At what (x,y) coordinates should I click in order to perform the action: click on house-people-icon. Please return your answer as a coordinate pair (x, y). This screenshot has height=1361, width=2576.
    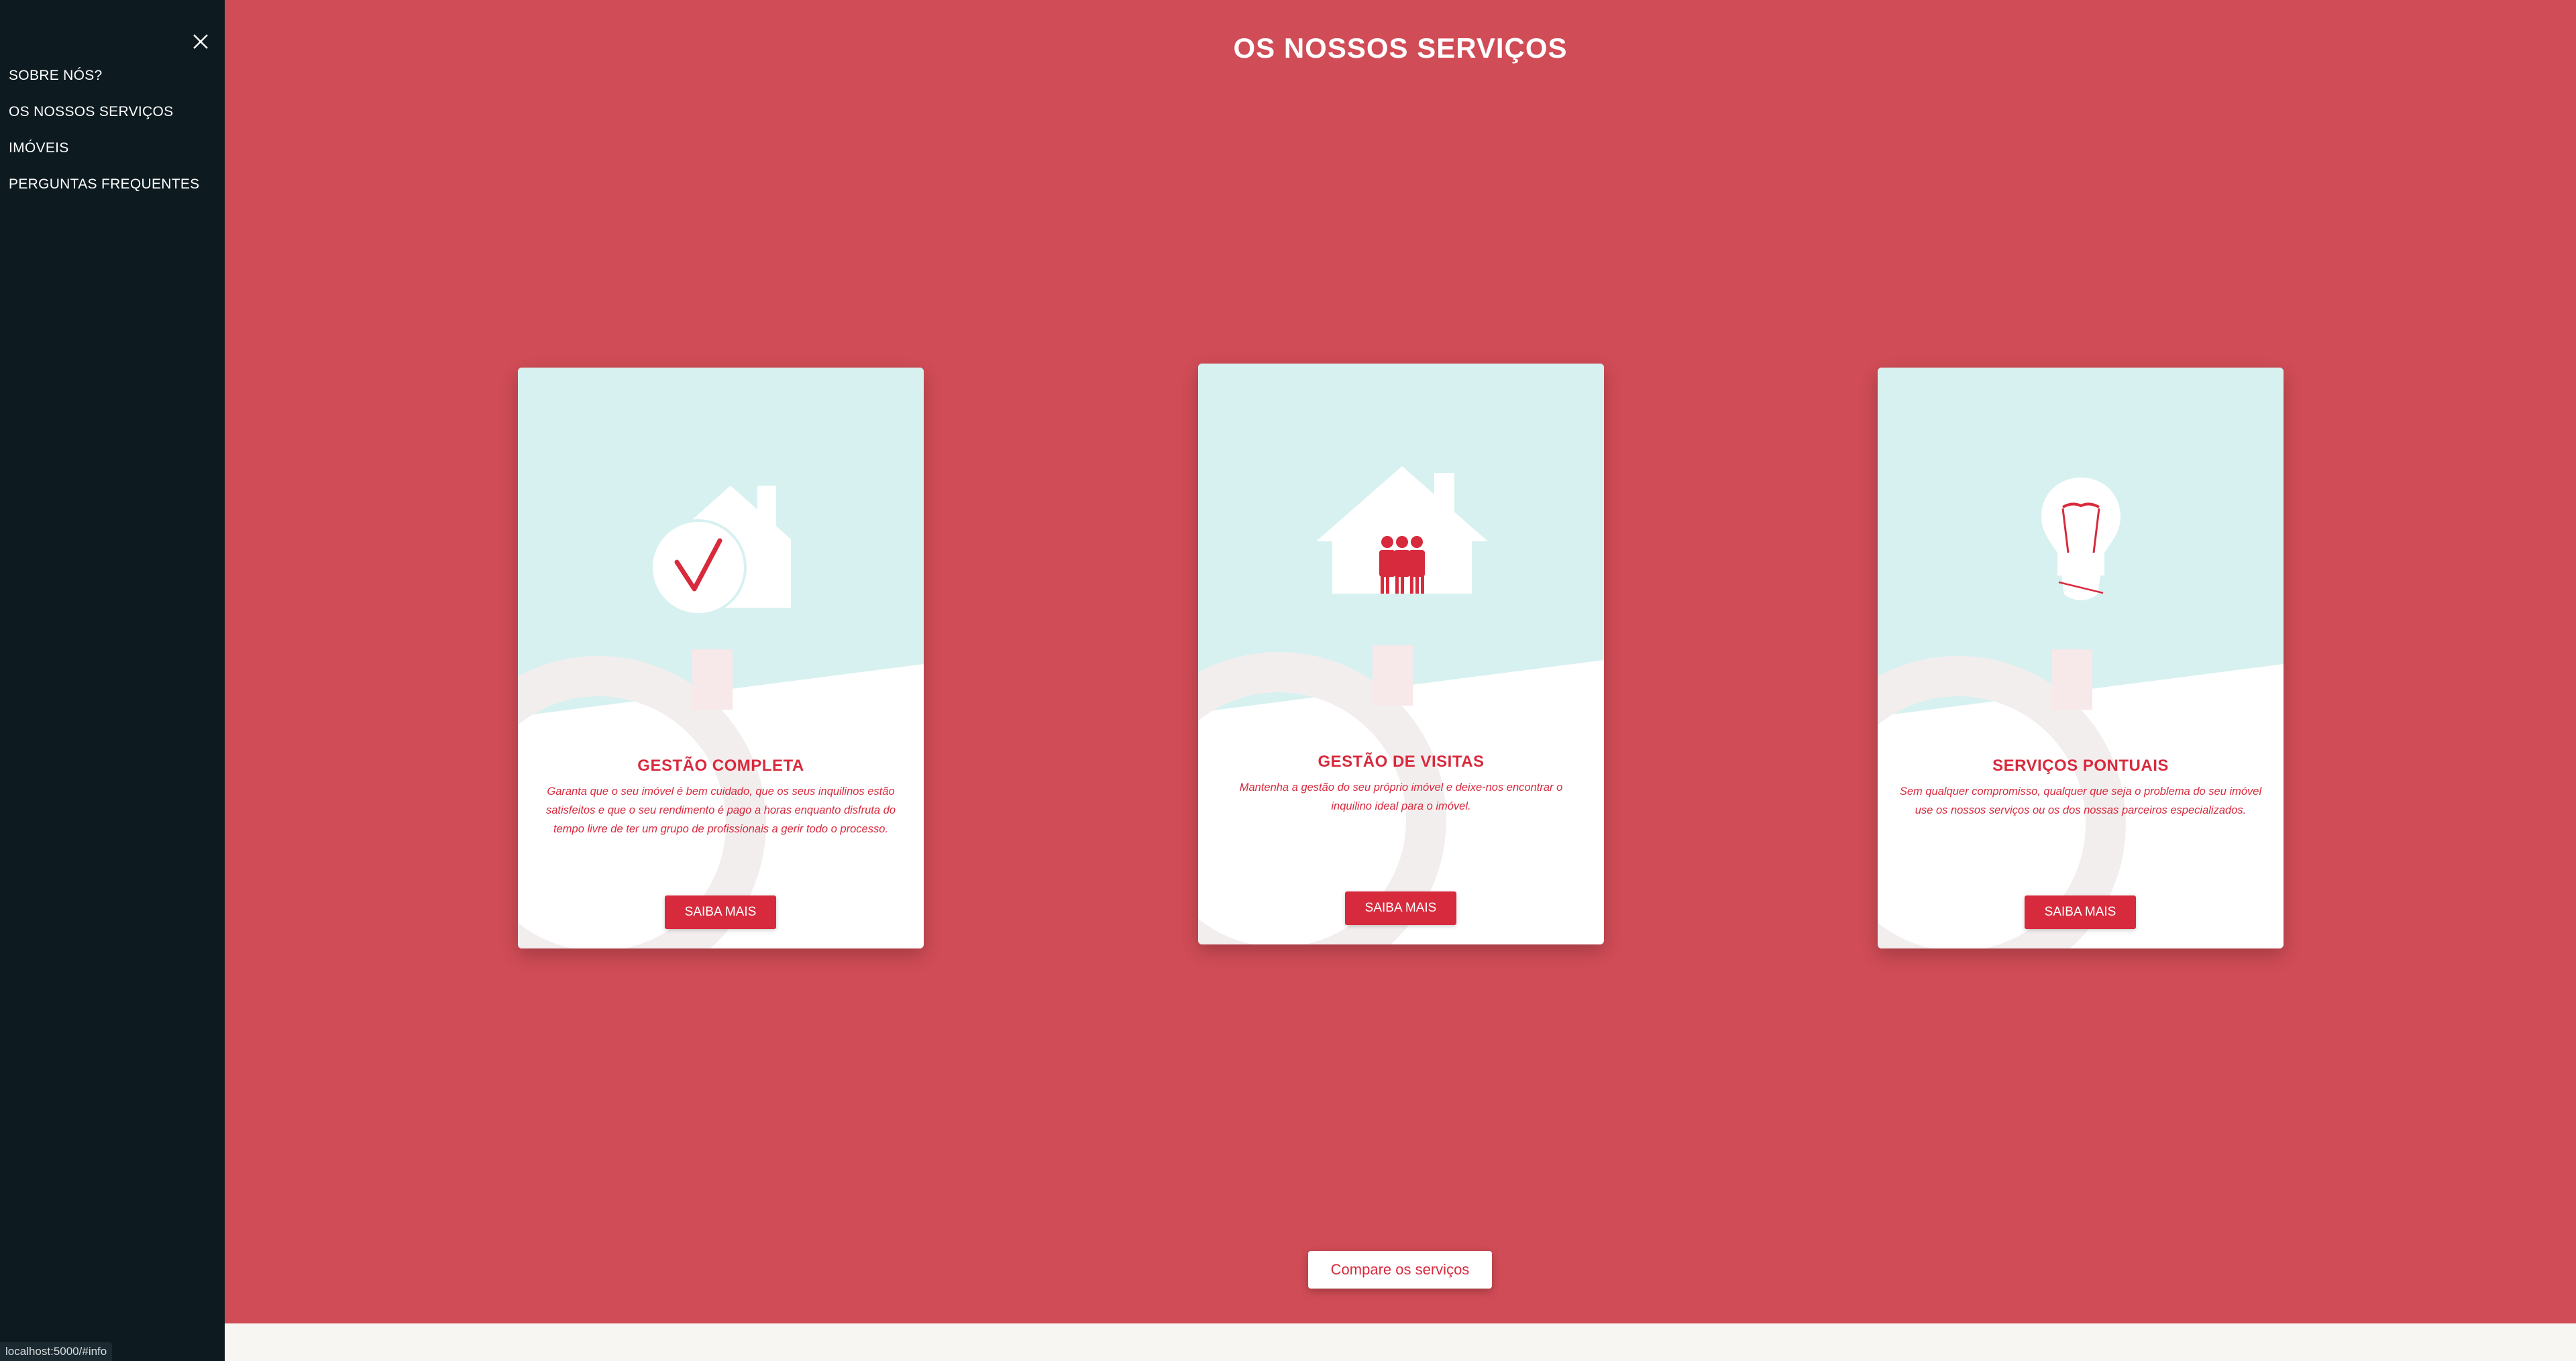
    Looking at the image, I should click on (1402, 530).